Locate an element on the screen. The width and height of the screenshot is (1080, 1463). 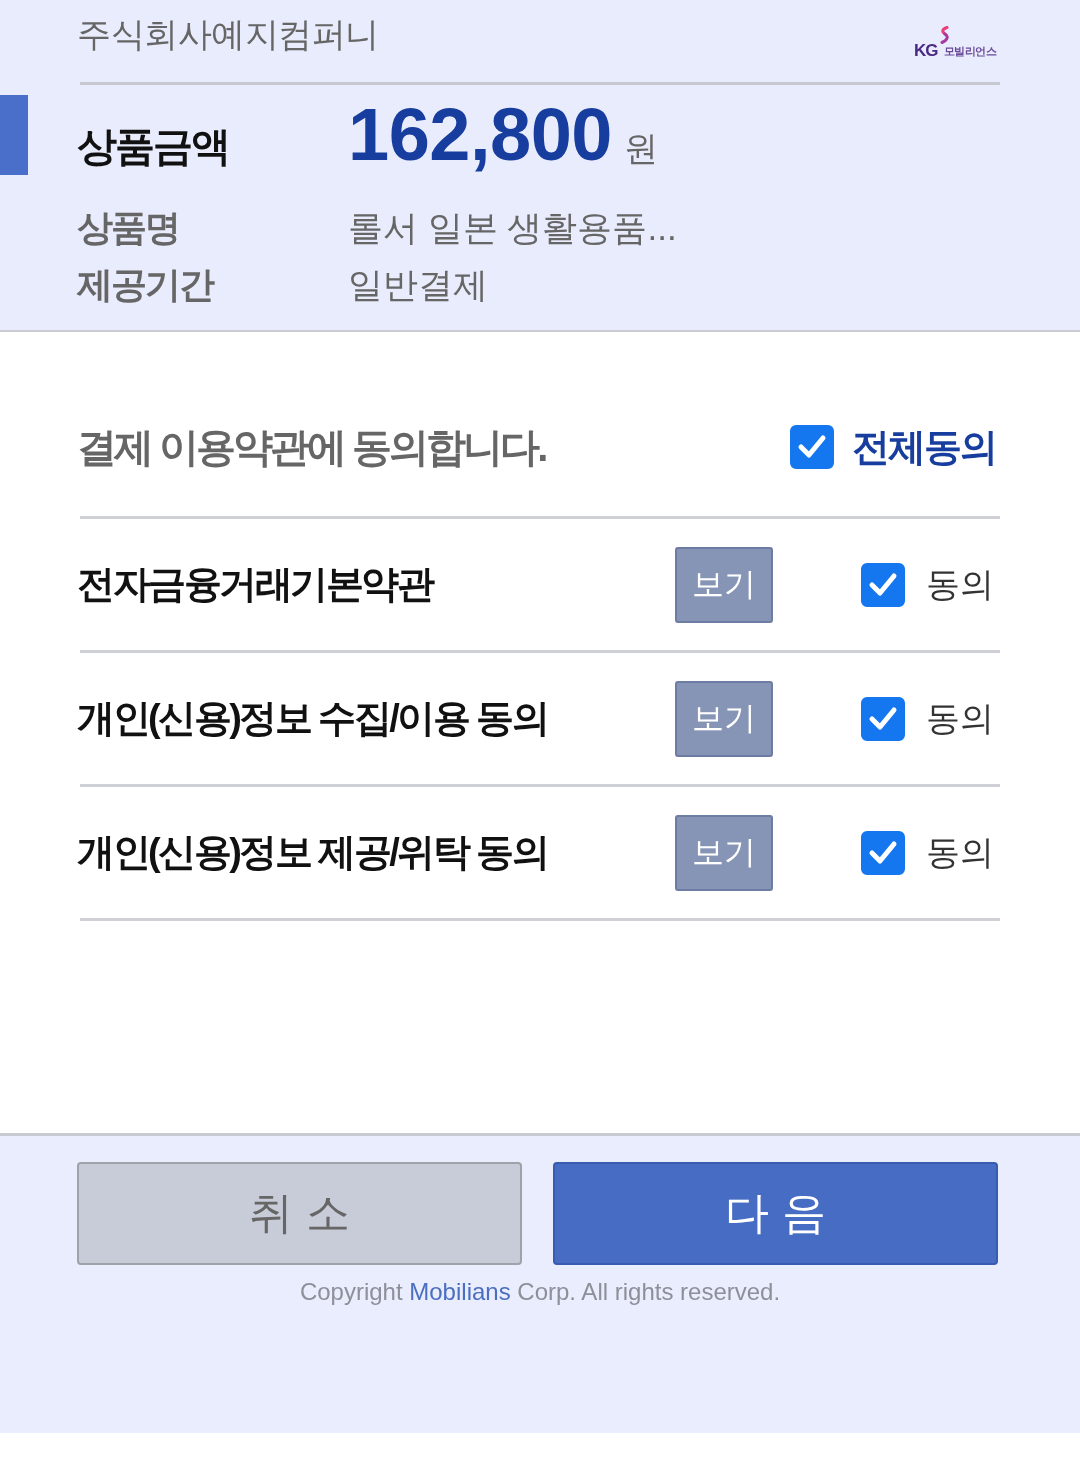
agree-all-label: 전체동의 is located at coordinates (924, 447).